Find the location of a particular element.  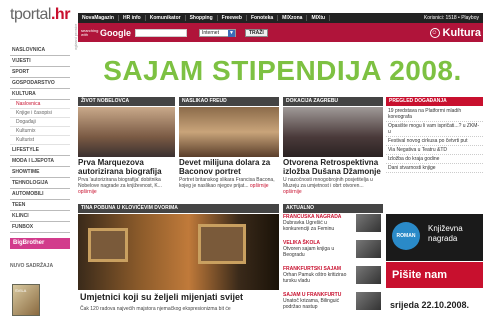

roman-ad-text: Književna nagrada is located at coordinates (445, 233).